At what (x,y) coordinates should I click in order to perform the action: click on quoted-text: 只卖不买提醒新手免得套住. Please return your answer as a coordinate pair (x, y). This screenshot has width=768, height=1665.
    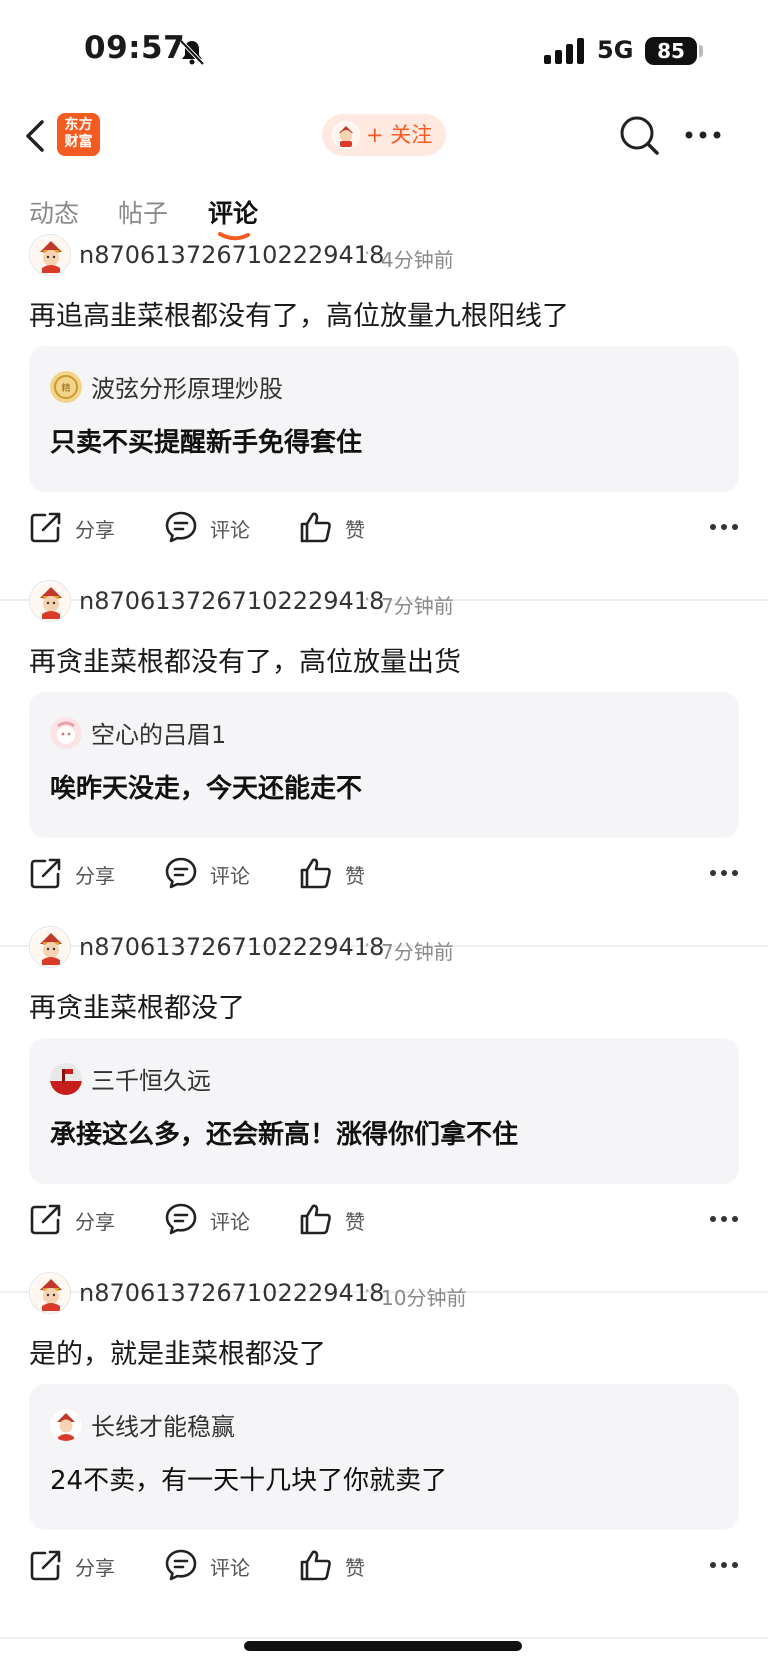
    Looking at the image, I should click on (206, 443).